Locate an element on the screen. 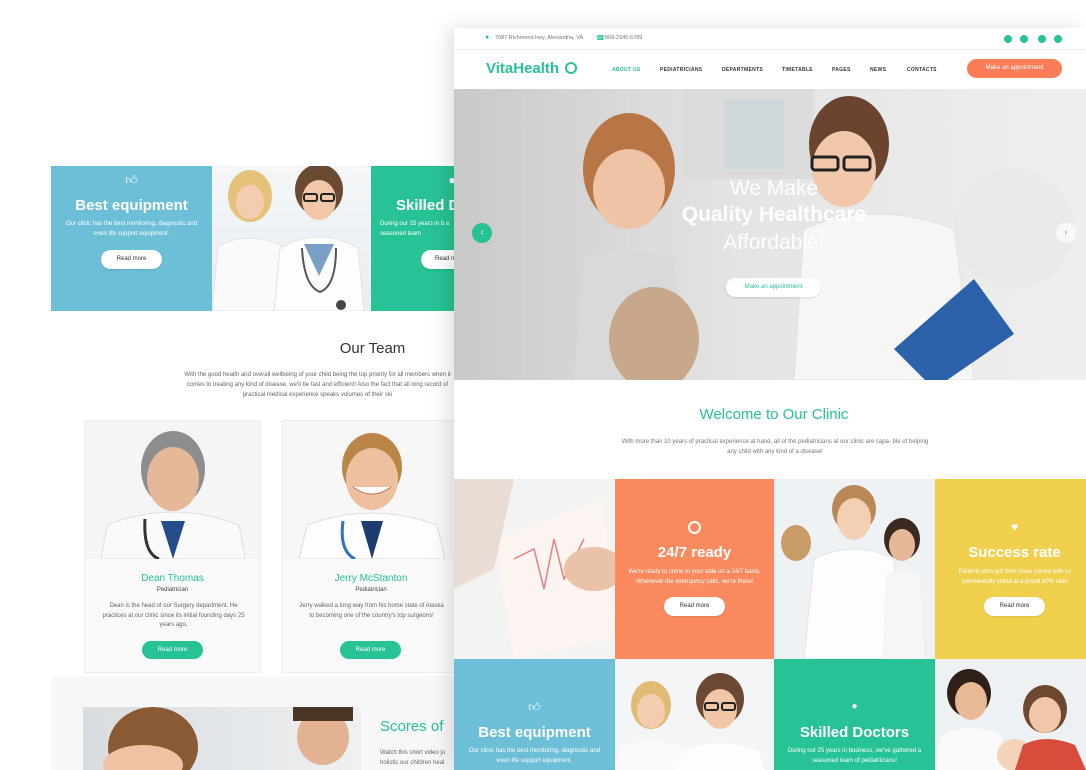 The height and width of the screenshot is (770, 1086). nav-pediatricians: PEDIATRICIANS is located at coordinates (681, 70).